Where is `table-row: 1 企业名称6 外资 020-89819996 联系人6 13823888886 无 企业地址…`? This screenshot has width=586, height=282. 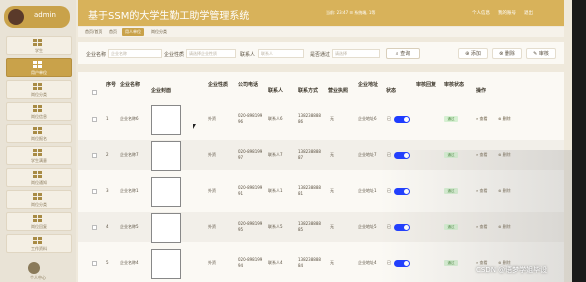
table-row: 1 企业名称6 外资 020-89819996 联系人6 13823888886 无 企业地址… is located at coordinates (321, 119).